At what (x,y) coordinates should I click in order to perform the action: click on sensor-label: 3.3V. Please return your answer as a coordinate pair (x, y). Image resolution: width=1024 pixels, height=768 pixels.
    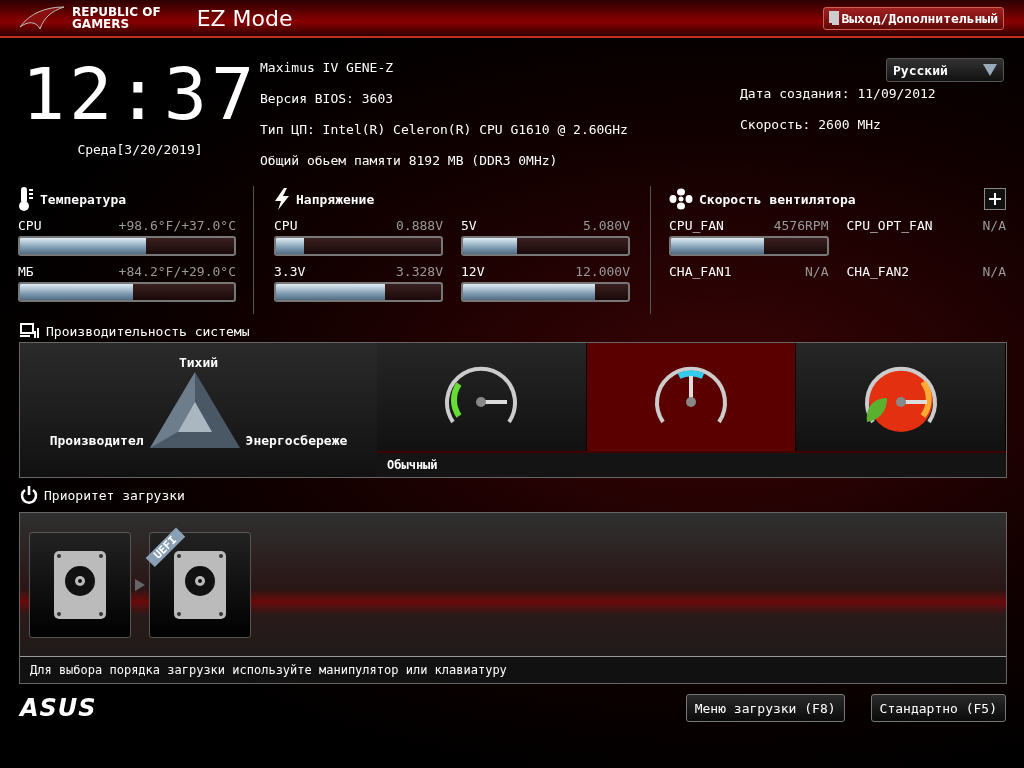
    Looking at the image, I should click on (290, 271).